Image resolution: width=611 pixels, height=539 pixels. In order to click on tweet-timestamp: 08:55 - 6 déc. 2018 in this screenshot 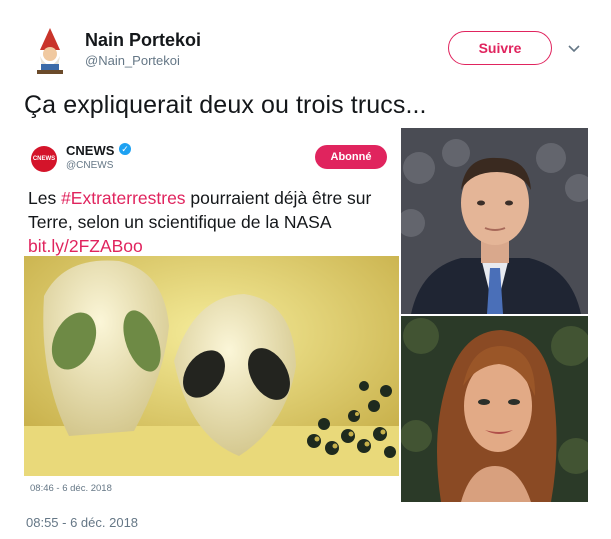, I will do `click(82, 522)`.